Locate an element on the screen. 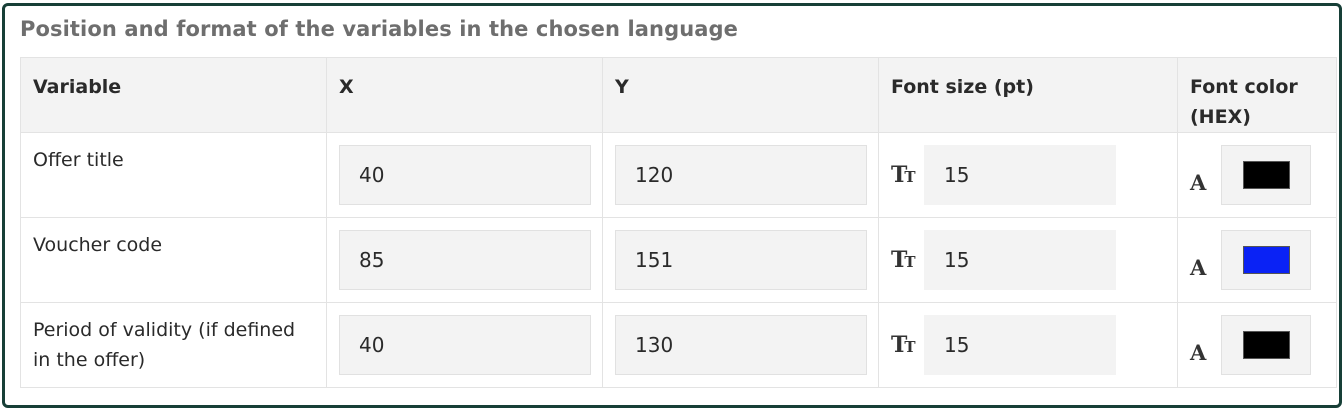 This screenshot has width=1344, height=410. column-header-font-size: Font size (pt) is located at coordinates (1028, 95).